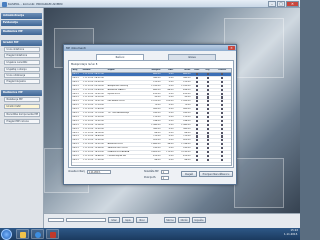 The height and width of the screenshot is (240, 320). What do you see at coordinates (22, 106) in the screenshot?
I see `sidebar-item-mp-1: Izradni listić` at bounding box center [22, 106].